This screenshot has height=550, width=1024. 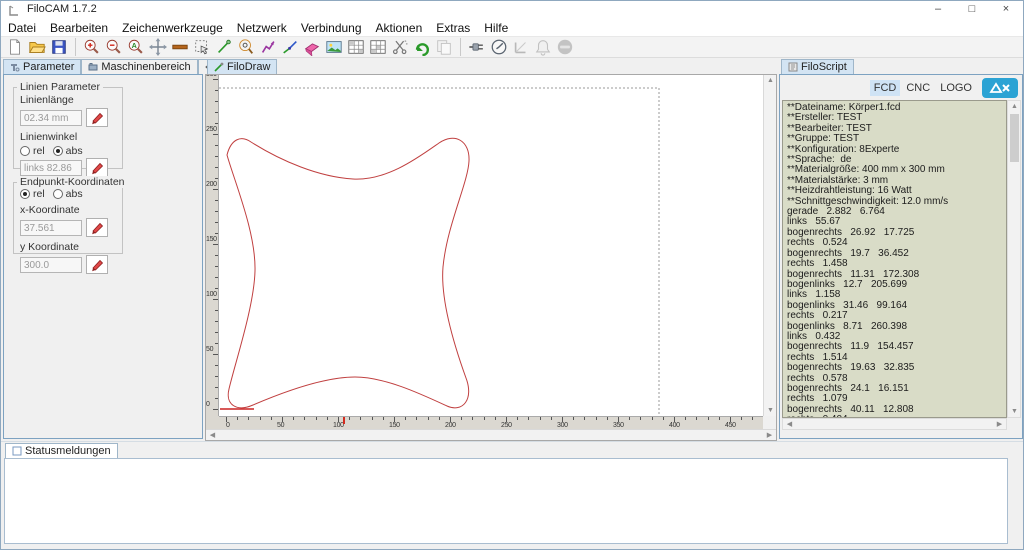 What do you see at coordinates (92, 47) in the screenshot?
I see `zoom-in-button` at bounding box center [92, 47].